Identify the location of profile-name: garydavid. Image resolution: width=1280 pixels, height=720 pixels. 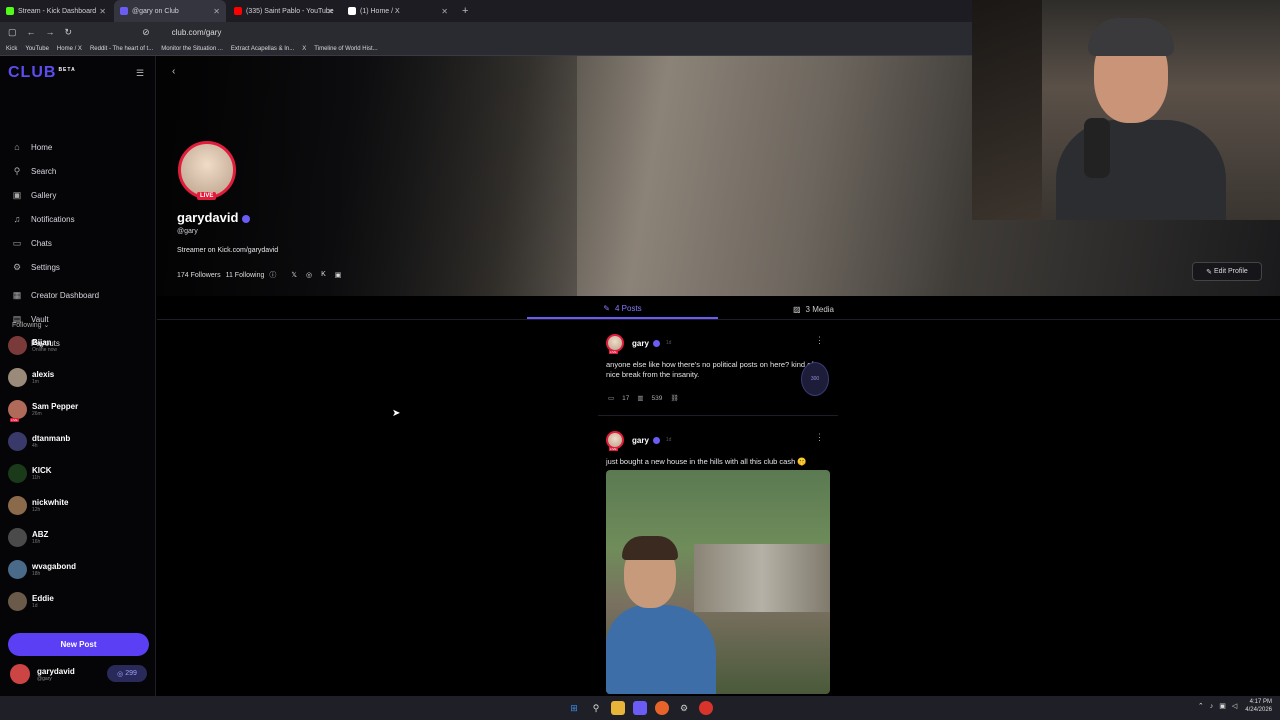
(214, 217).